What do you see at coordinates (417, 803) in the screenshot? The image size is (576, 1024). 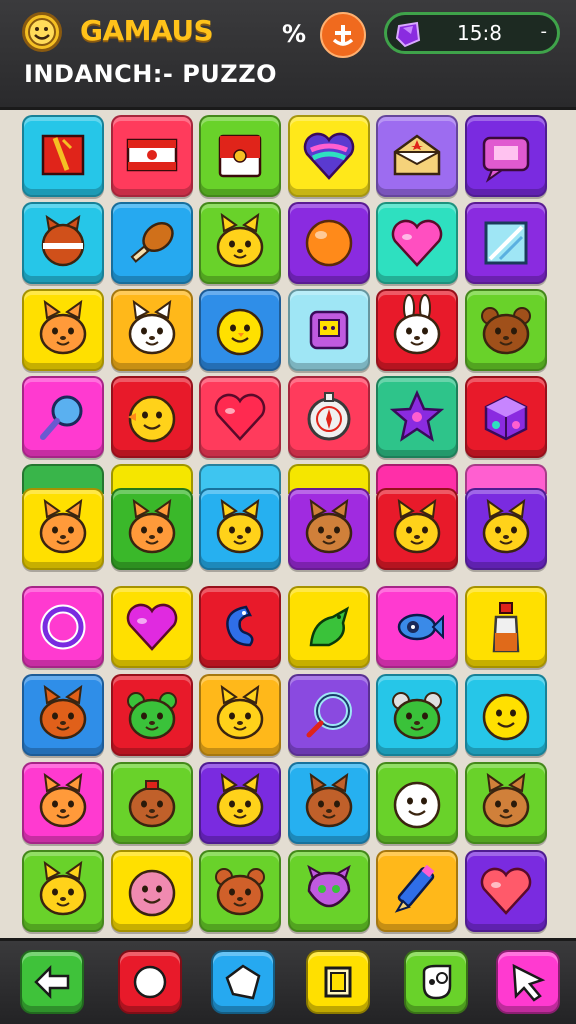 I see `tile-ghost-white` at bounding box center [417, 803].